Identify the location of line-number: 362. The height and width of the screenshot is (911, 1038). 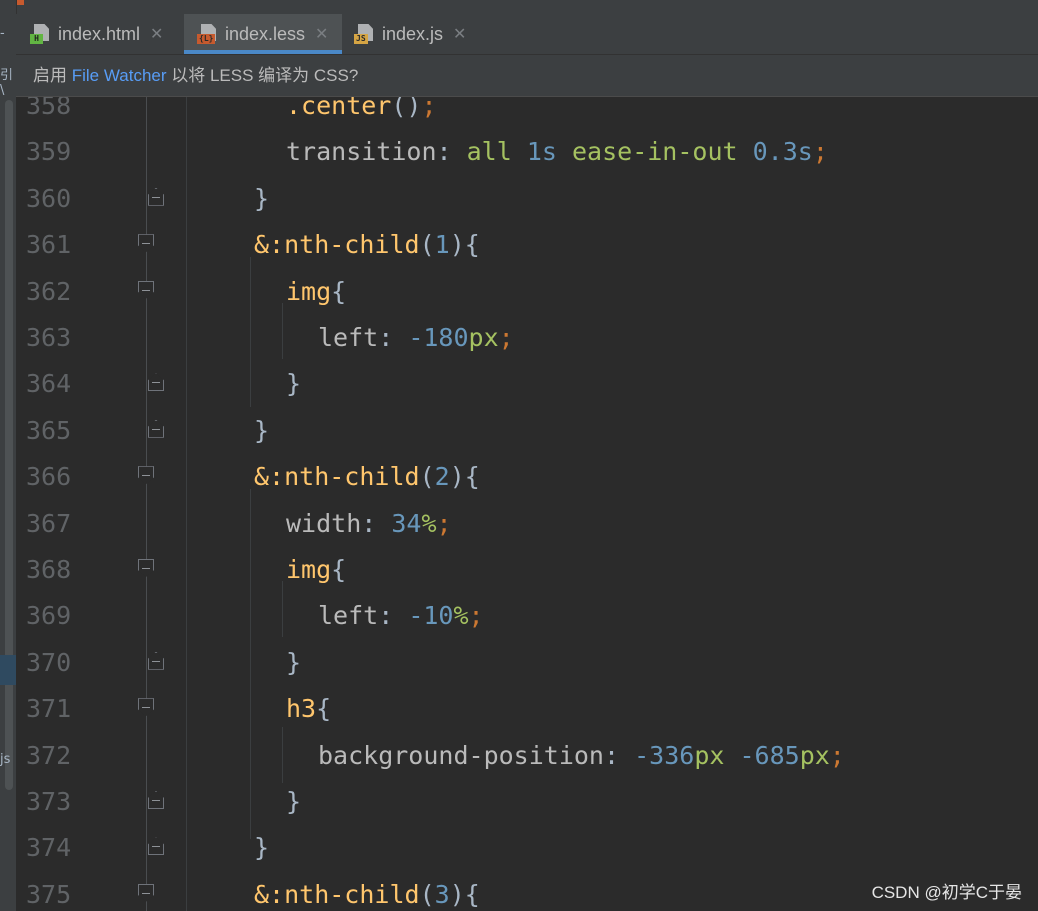
(49, 291).